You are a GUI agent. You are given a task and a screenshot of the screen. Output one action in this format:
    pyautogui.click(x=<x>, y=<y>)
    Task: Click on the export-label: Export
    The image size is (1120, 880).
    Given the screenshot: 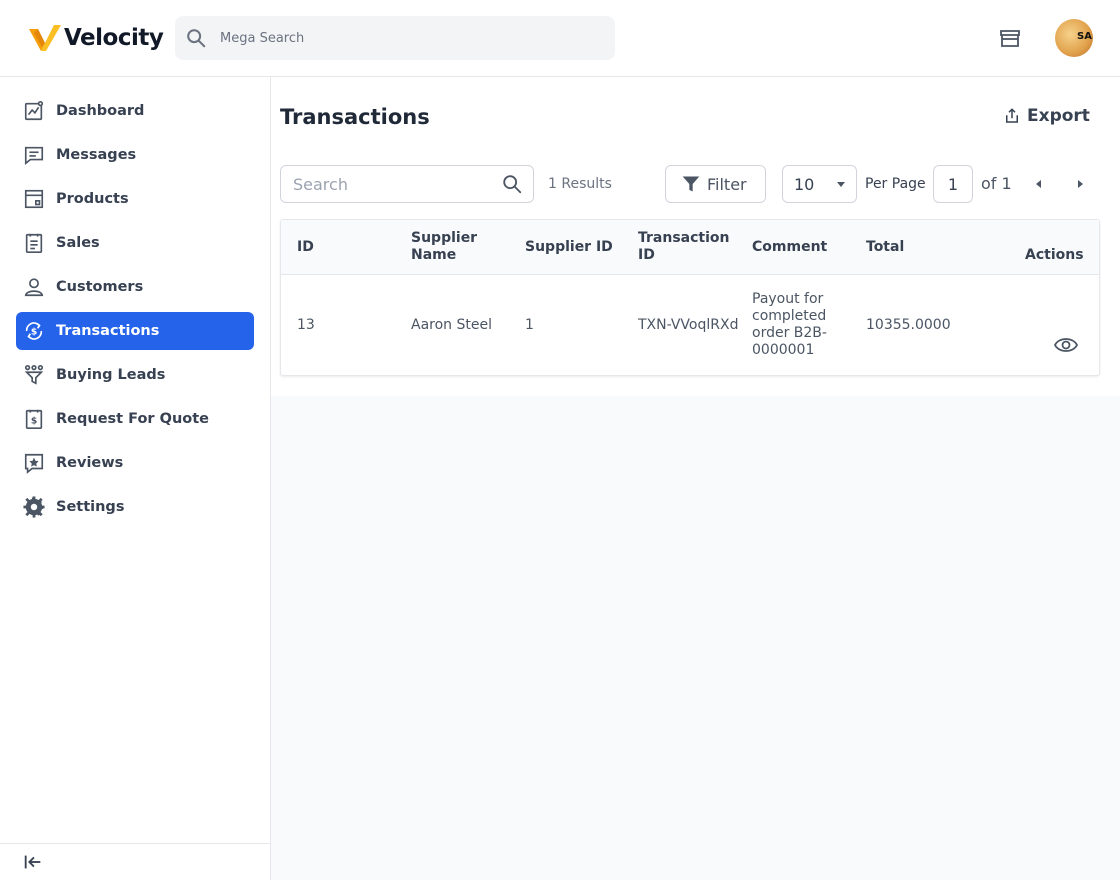 What is the action you would take?
    pyautogui.click(x=1058, y=116)
    